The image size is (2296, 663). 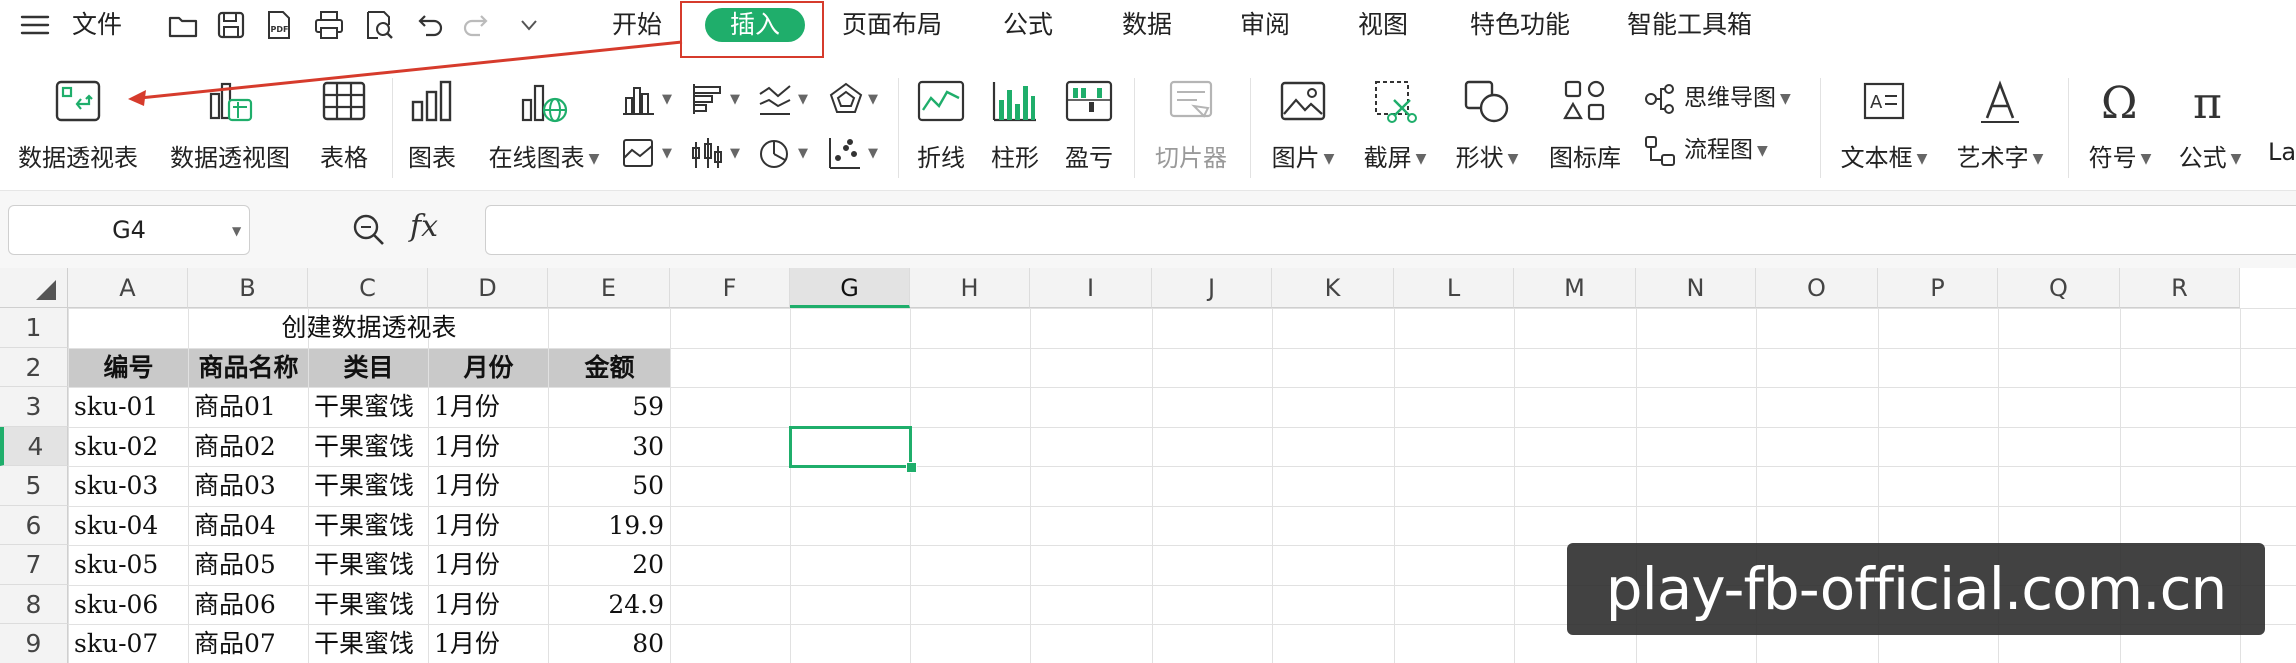 I want to click on row-header-9: 9, so click(x=34, y=643).